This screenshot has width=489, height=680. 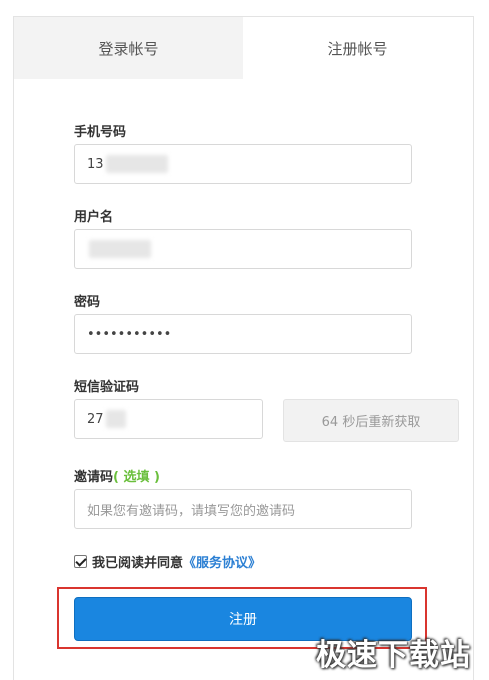 What do you see at coordinates (243, 164) in the screenshot?
I see `phone-input: 13` at bounding box center [243, 164].